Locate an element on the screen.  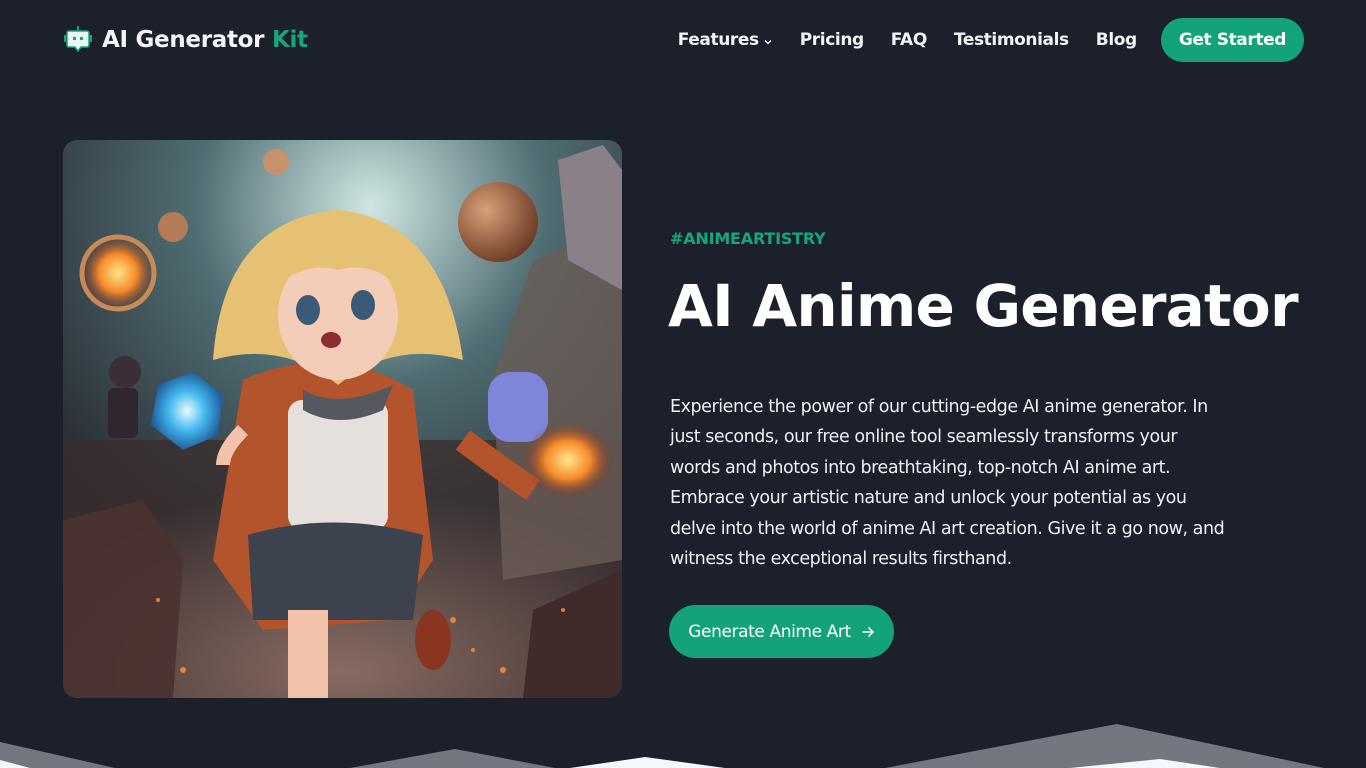
chevron-down-icon is located at coordinates (768, 41).